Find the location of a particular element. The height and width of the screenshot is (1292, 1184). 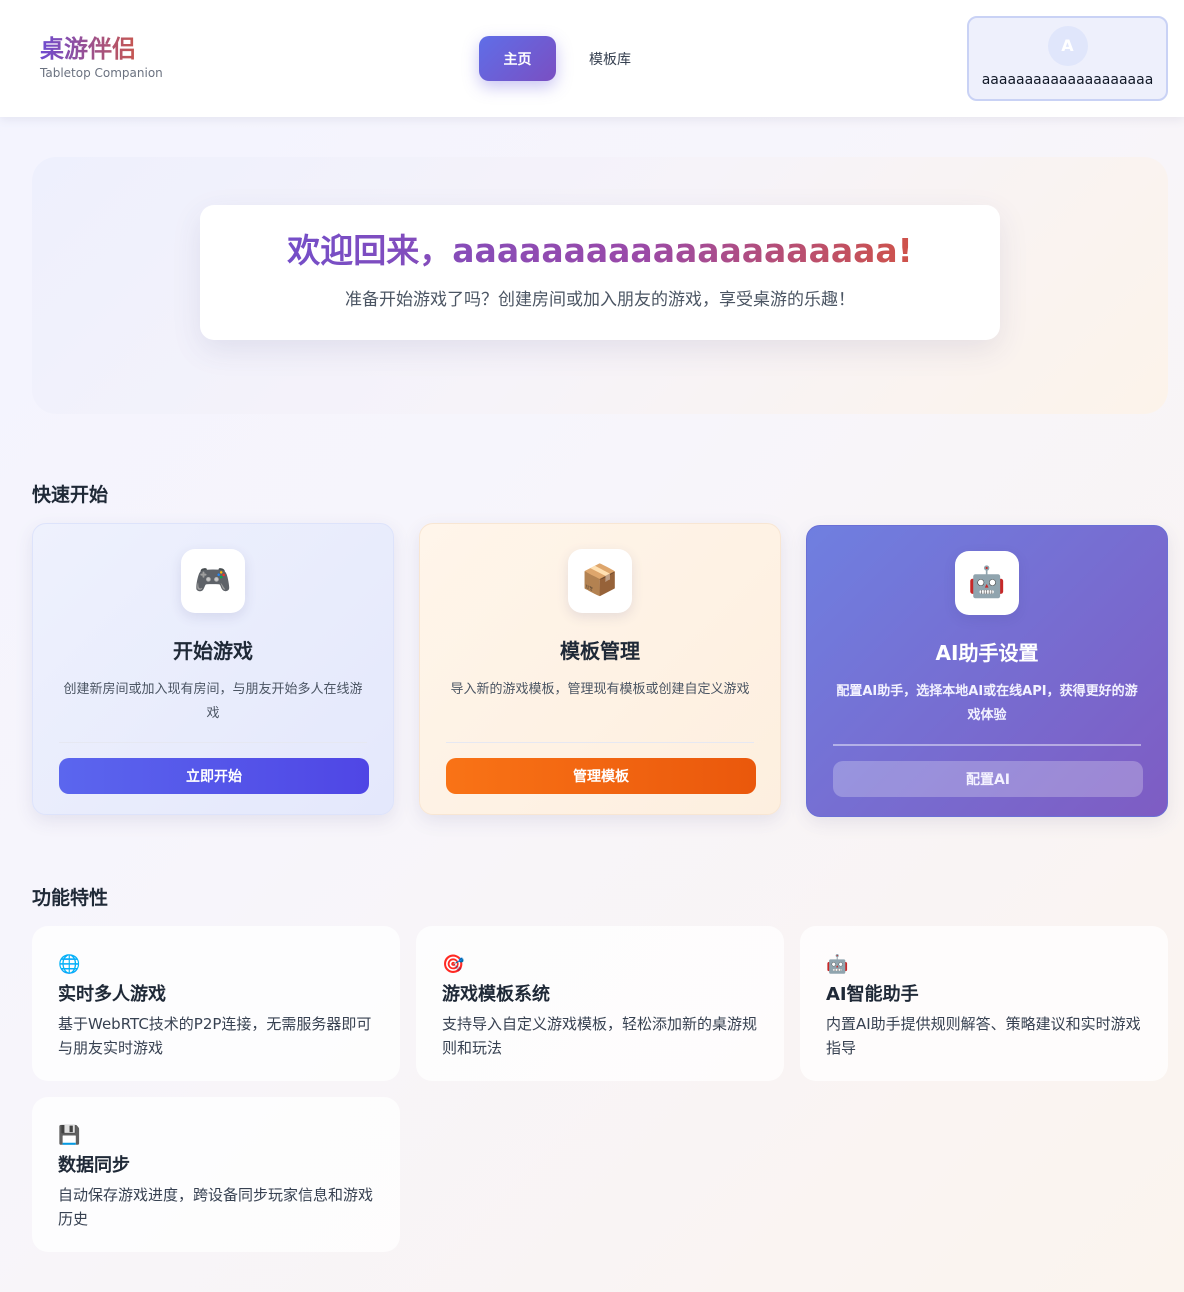

card-title: AI助手设置 is located at coordinates (987, 653).